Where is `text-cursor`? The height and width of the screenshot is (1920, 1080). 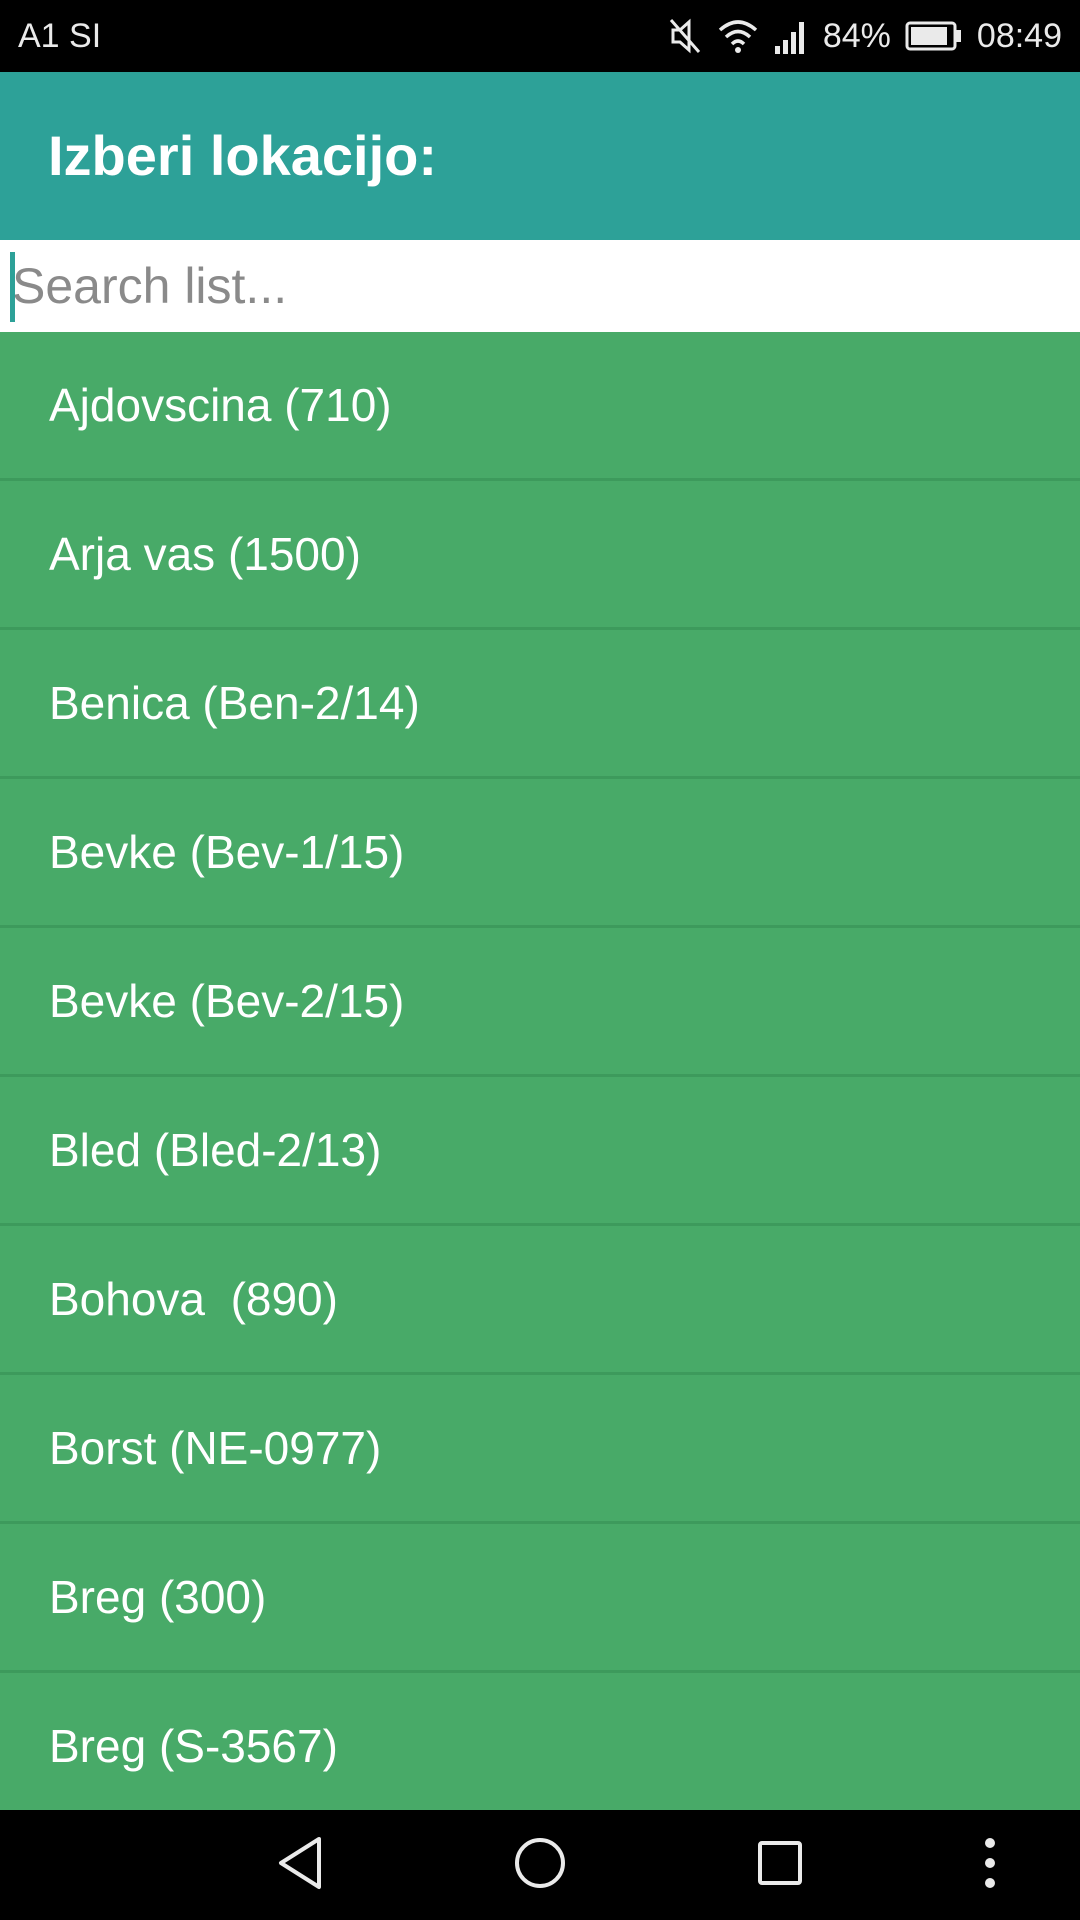 text-cursor is located at coordinates (12, 287).